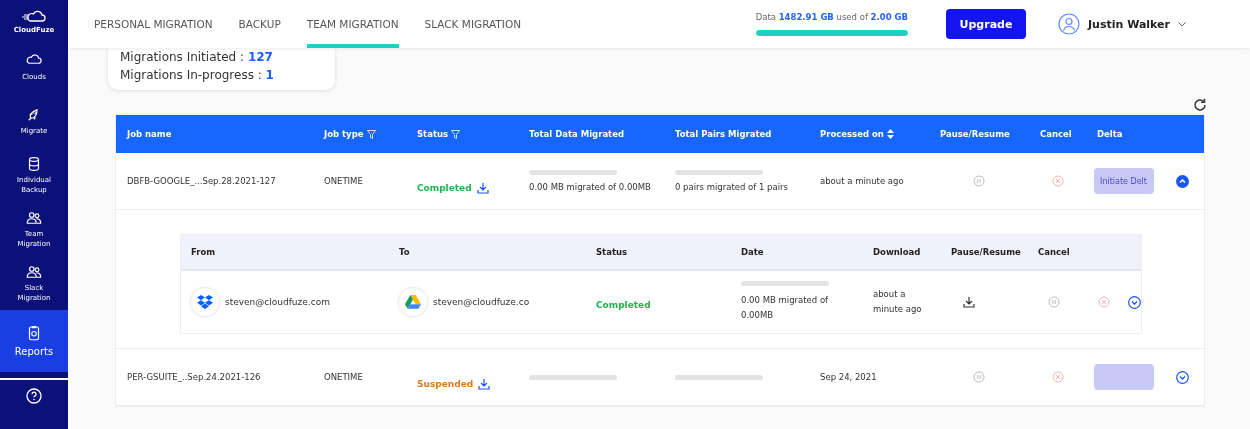 Image resolution: width=1250 pixels, height=429 pixels. What do you see at coordinates (205, 302) in the screenshot?
I see `dropbox-logo-icon` at bounding box center [205, 302].